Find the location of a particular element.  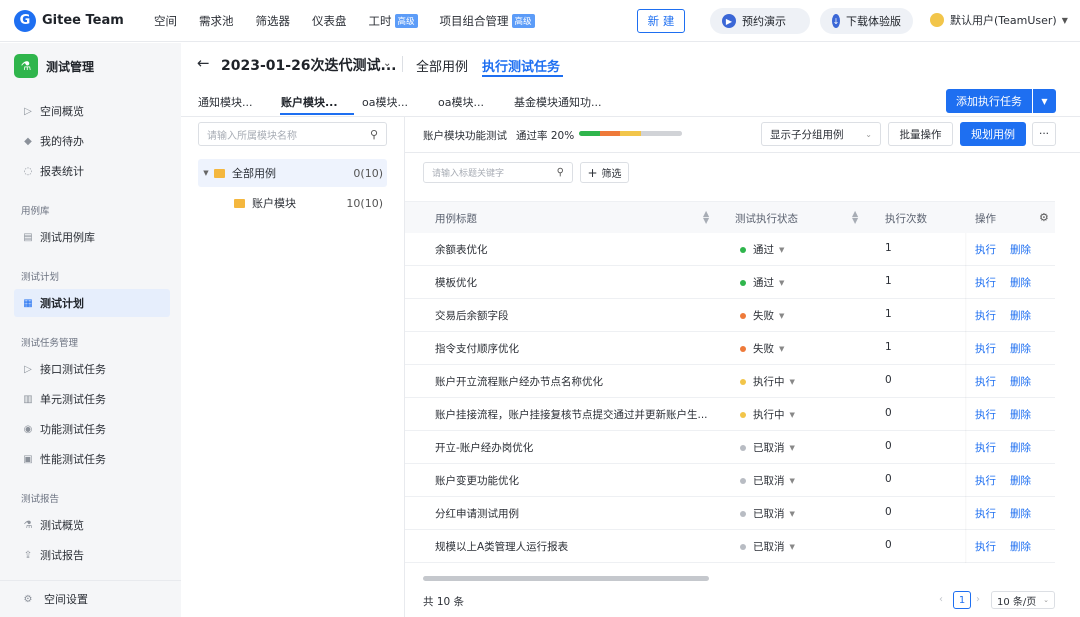

tree-node-account-module: 账户模块 10(10) is located at coordinates (292, 203).